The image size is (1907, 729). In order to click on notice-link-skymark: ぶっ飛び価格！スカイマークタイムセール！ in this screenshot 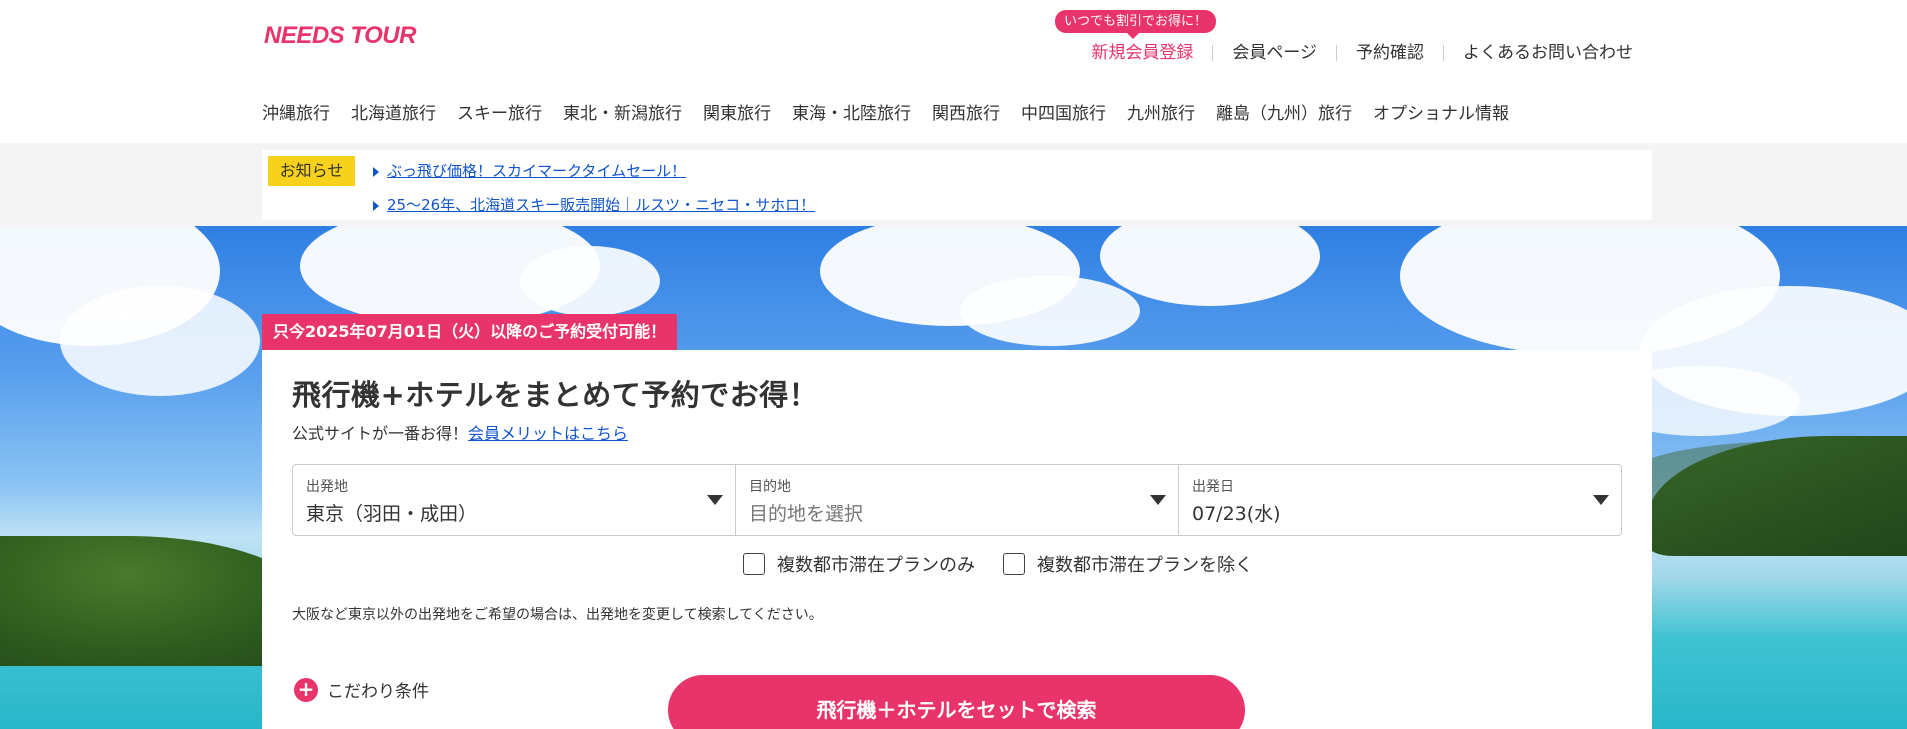, I will do `click(529, 170)`.